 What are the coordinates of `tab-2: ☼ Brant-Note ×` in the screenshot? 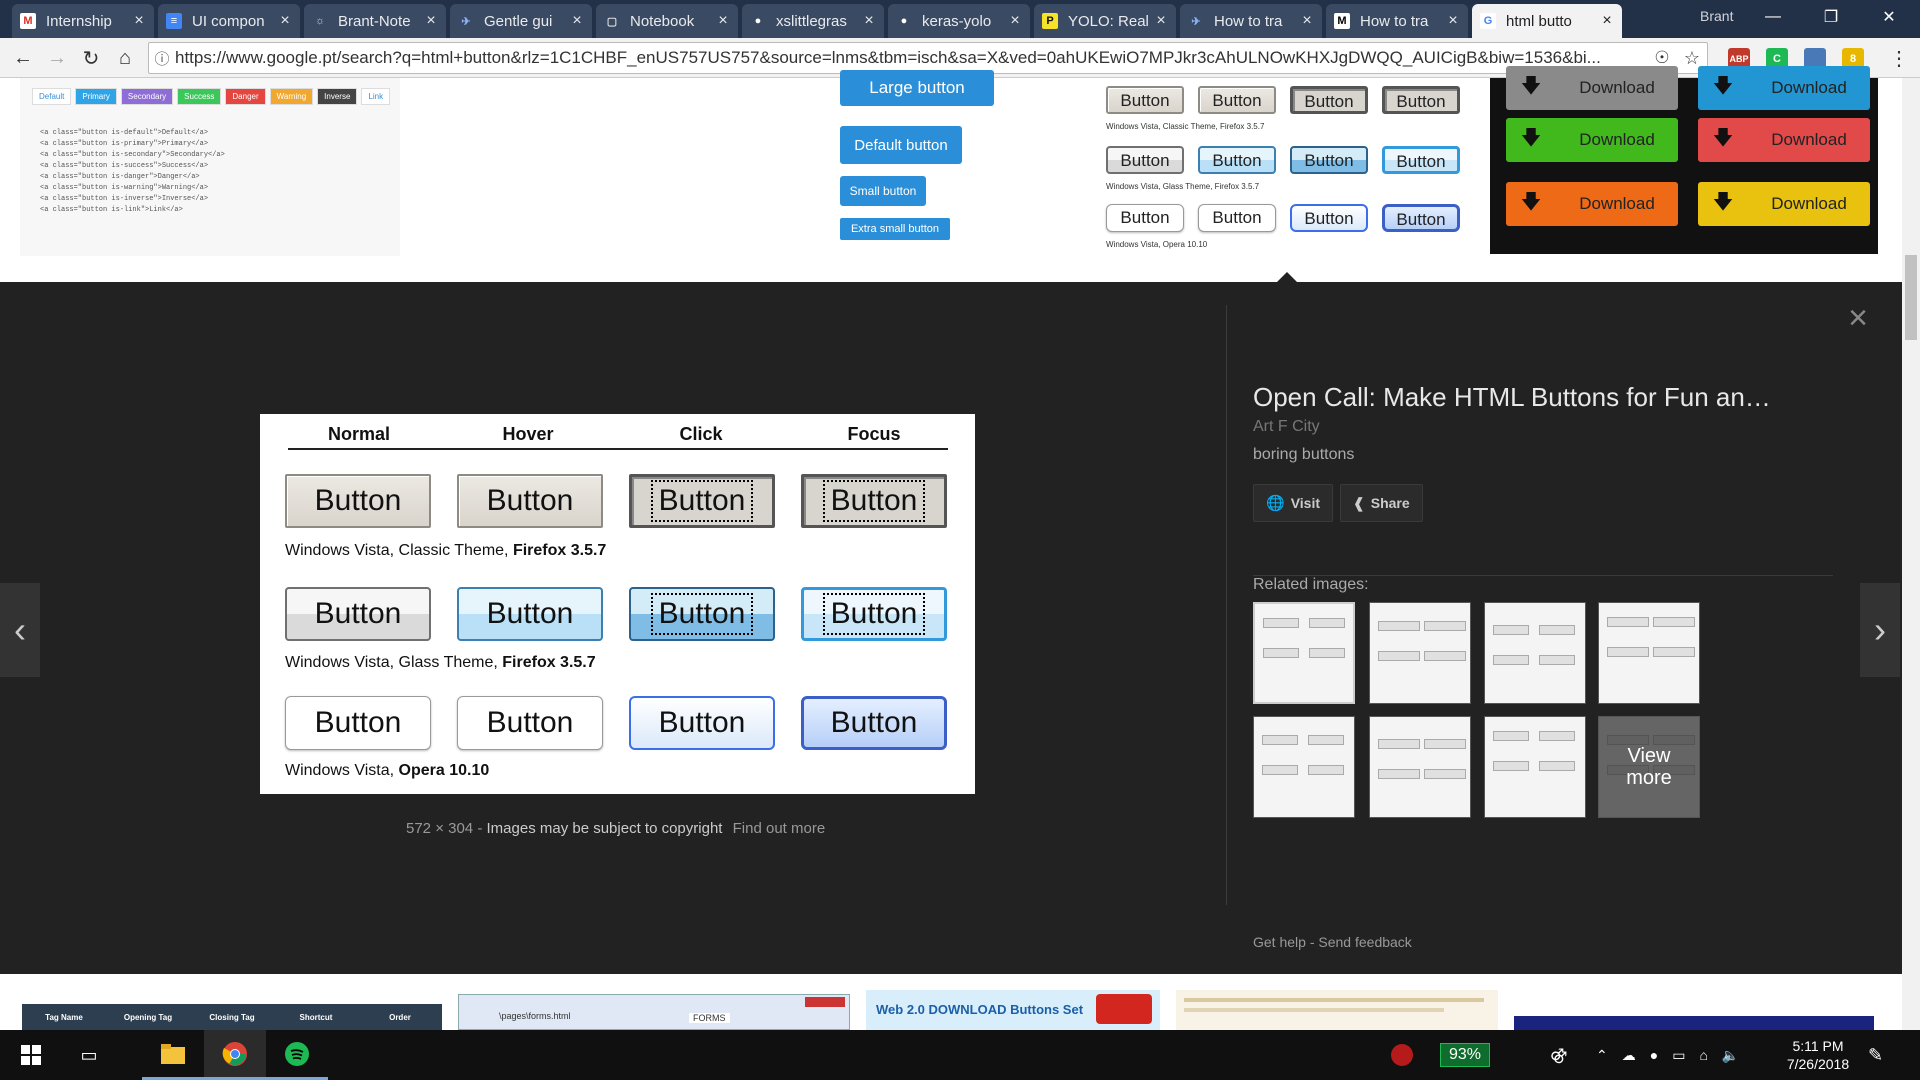 It's located at (375, 21).